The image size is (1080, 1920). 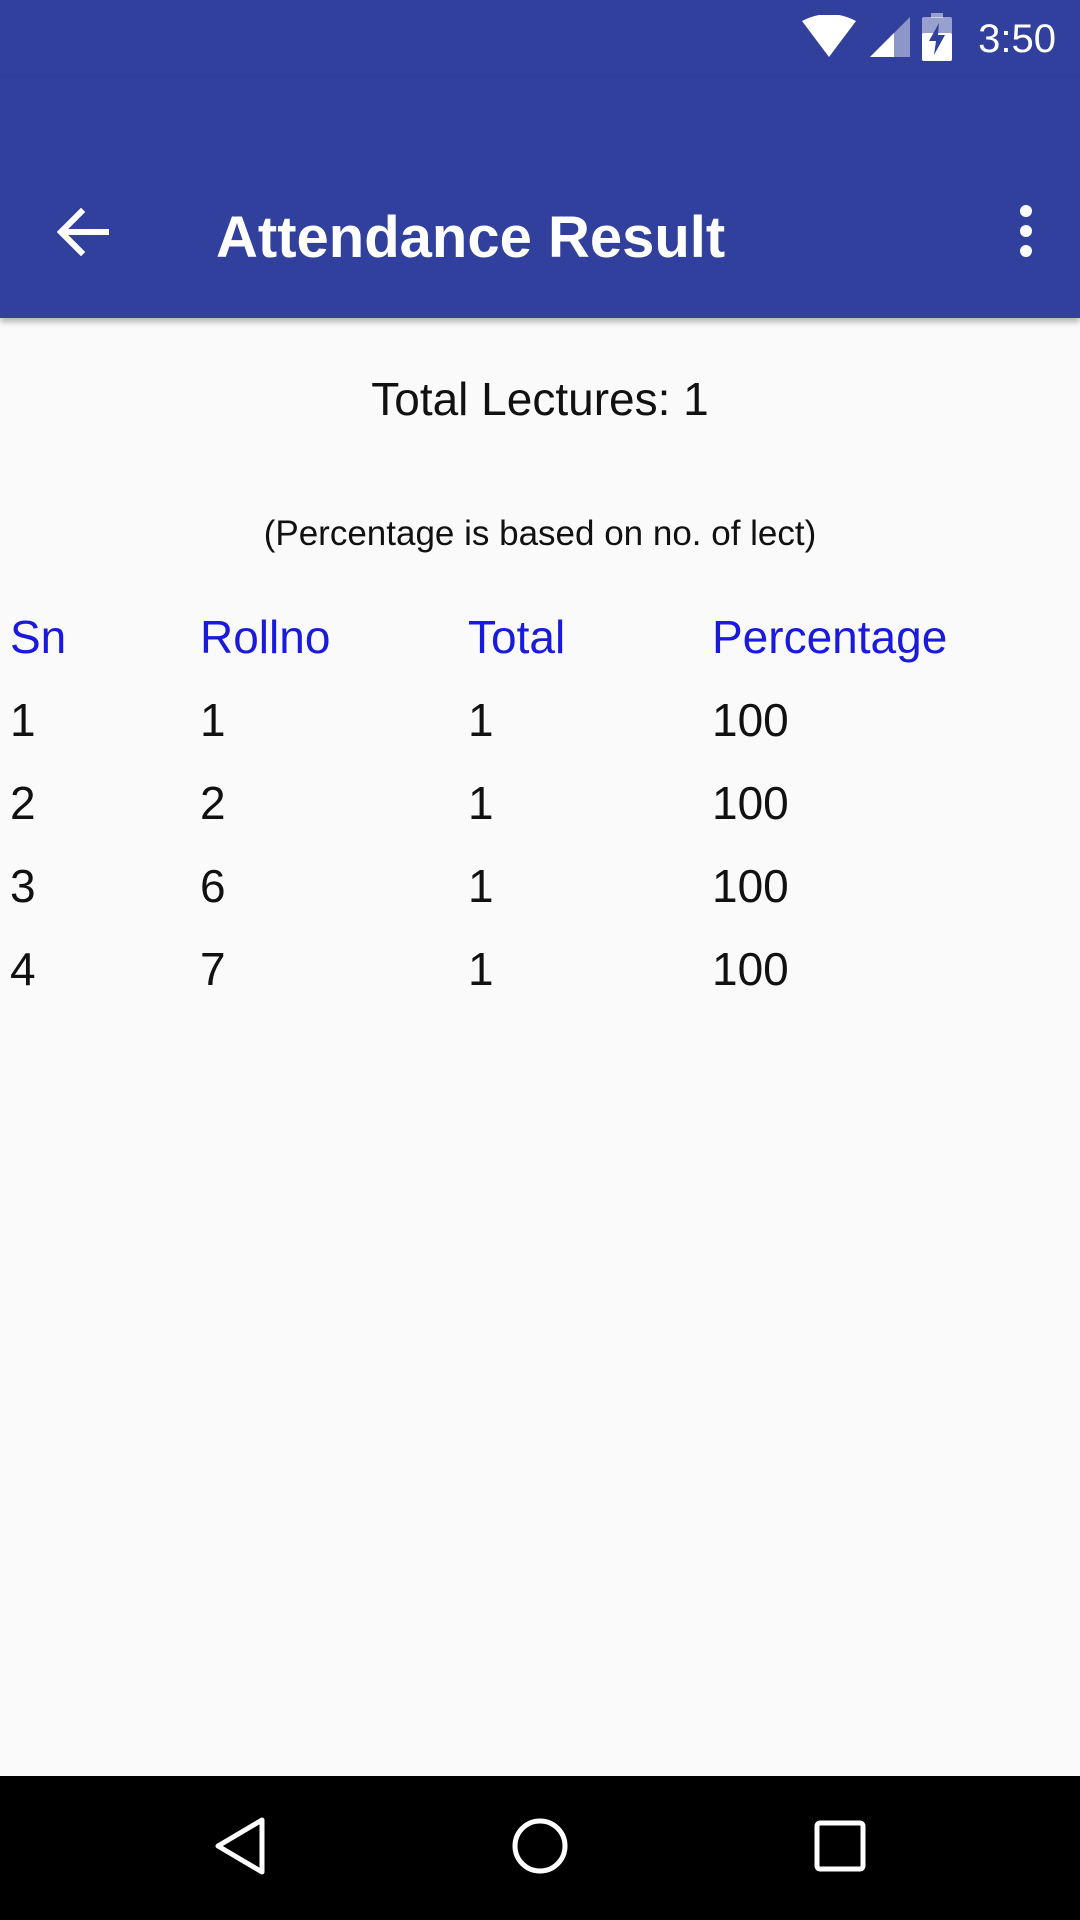 I want to click on cell-sn: 3, so click(x=23, y=886).